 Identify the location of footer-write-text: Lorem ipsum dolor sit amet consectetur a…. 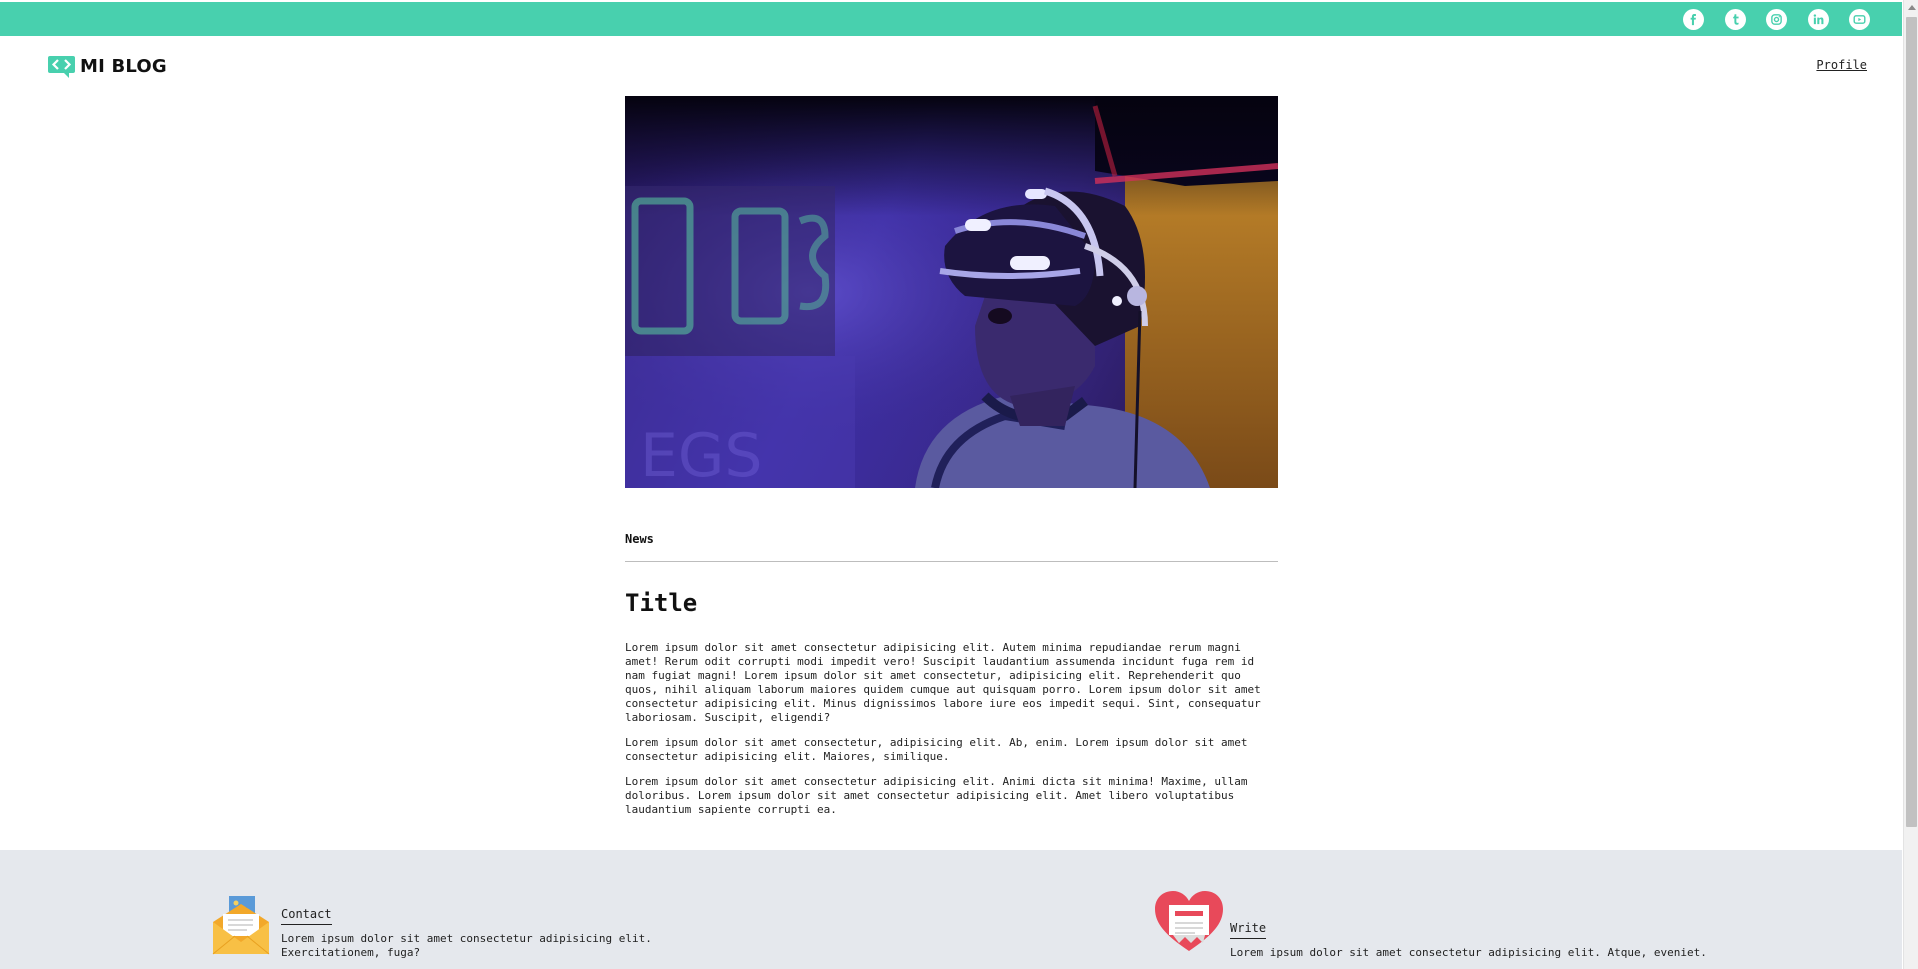
(1468, 952).